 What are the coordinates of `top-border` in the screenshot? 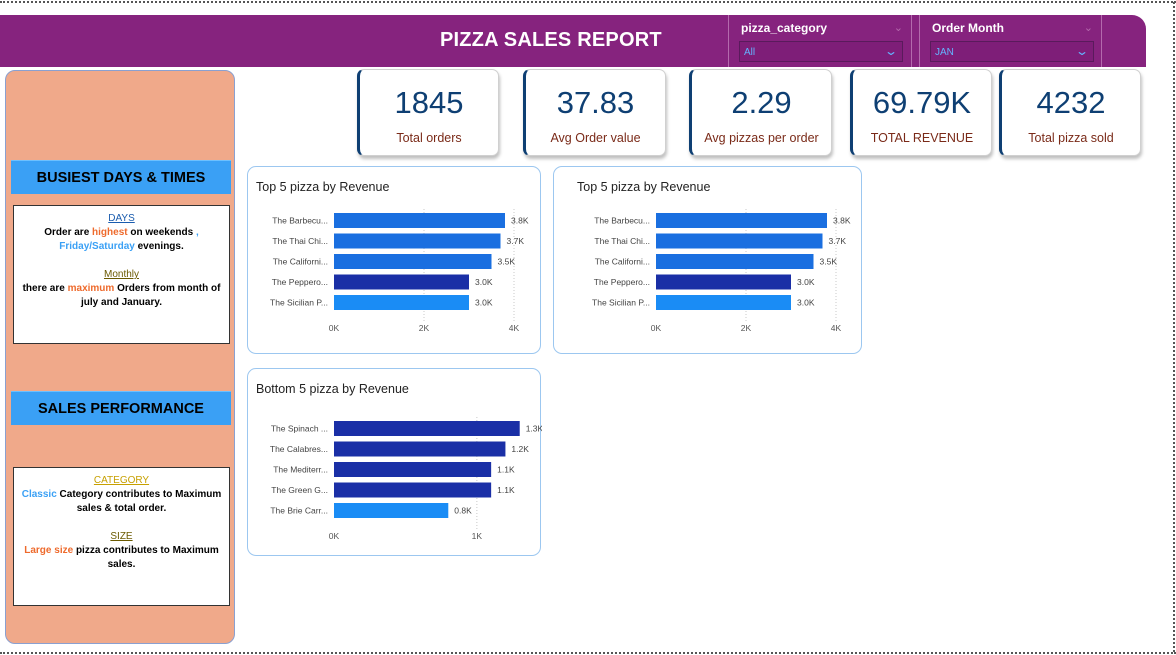 It's located at (588, 2).